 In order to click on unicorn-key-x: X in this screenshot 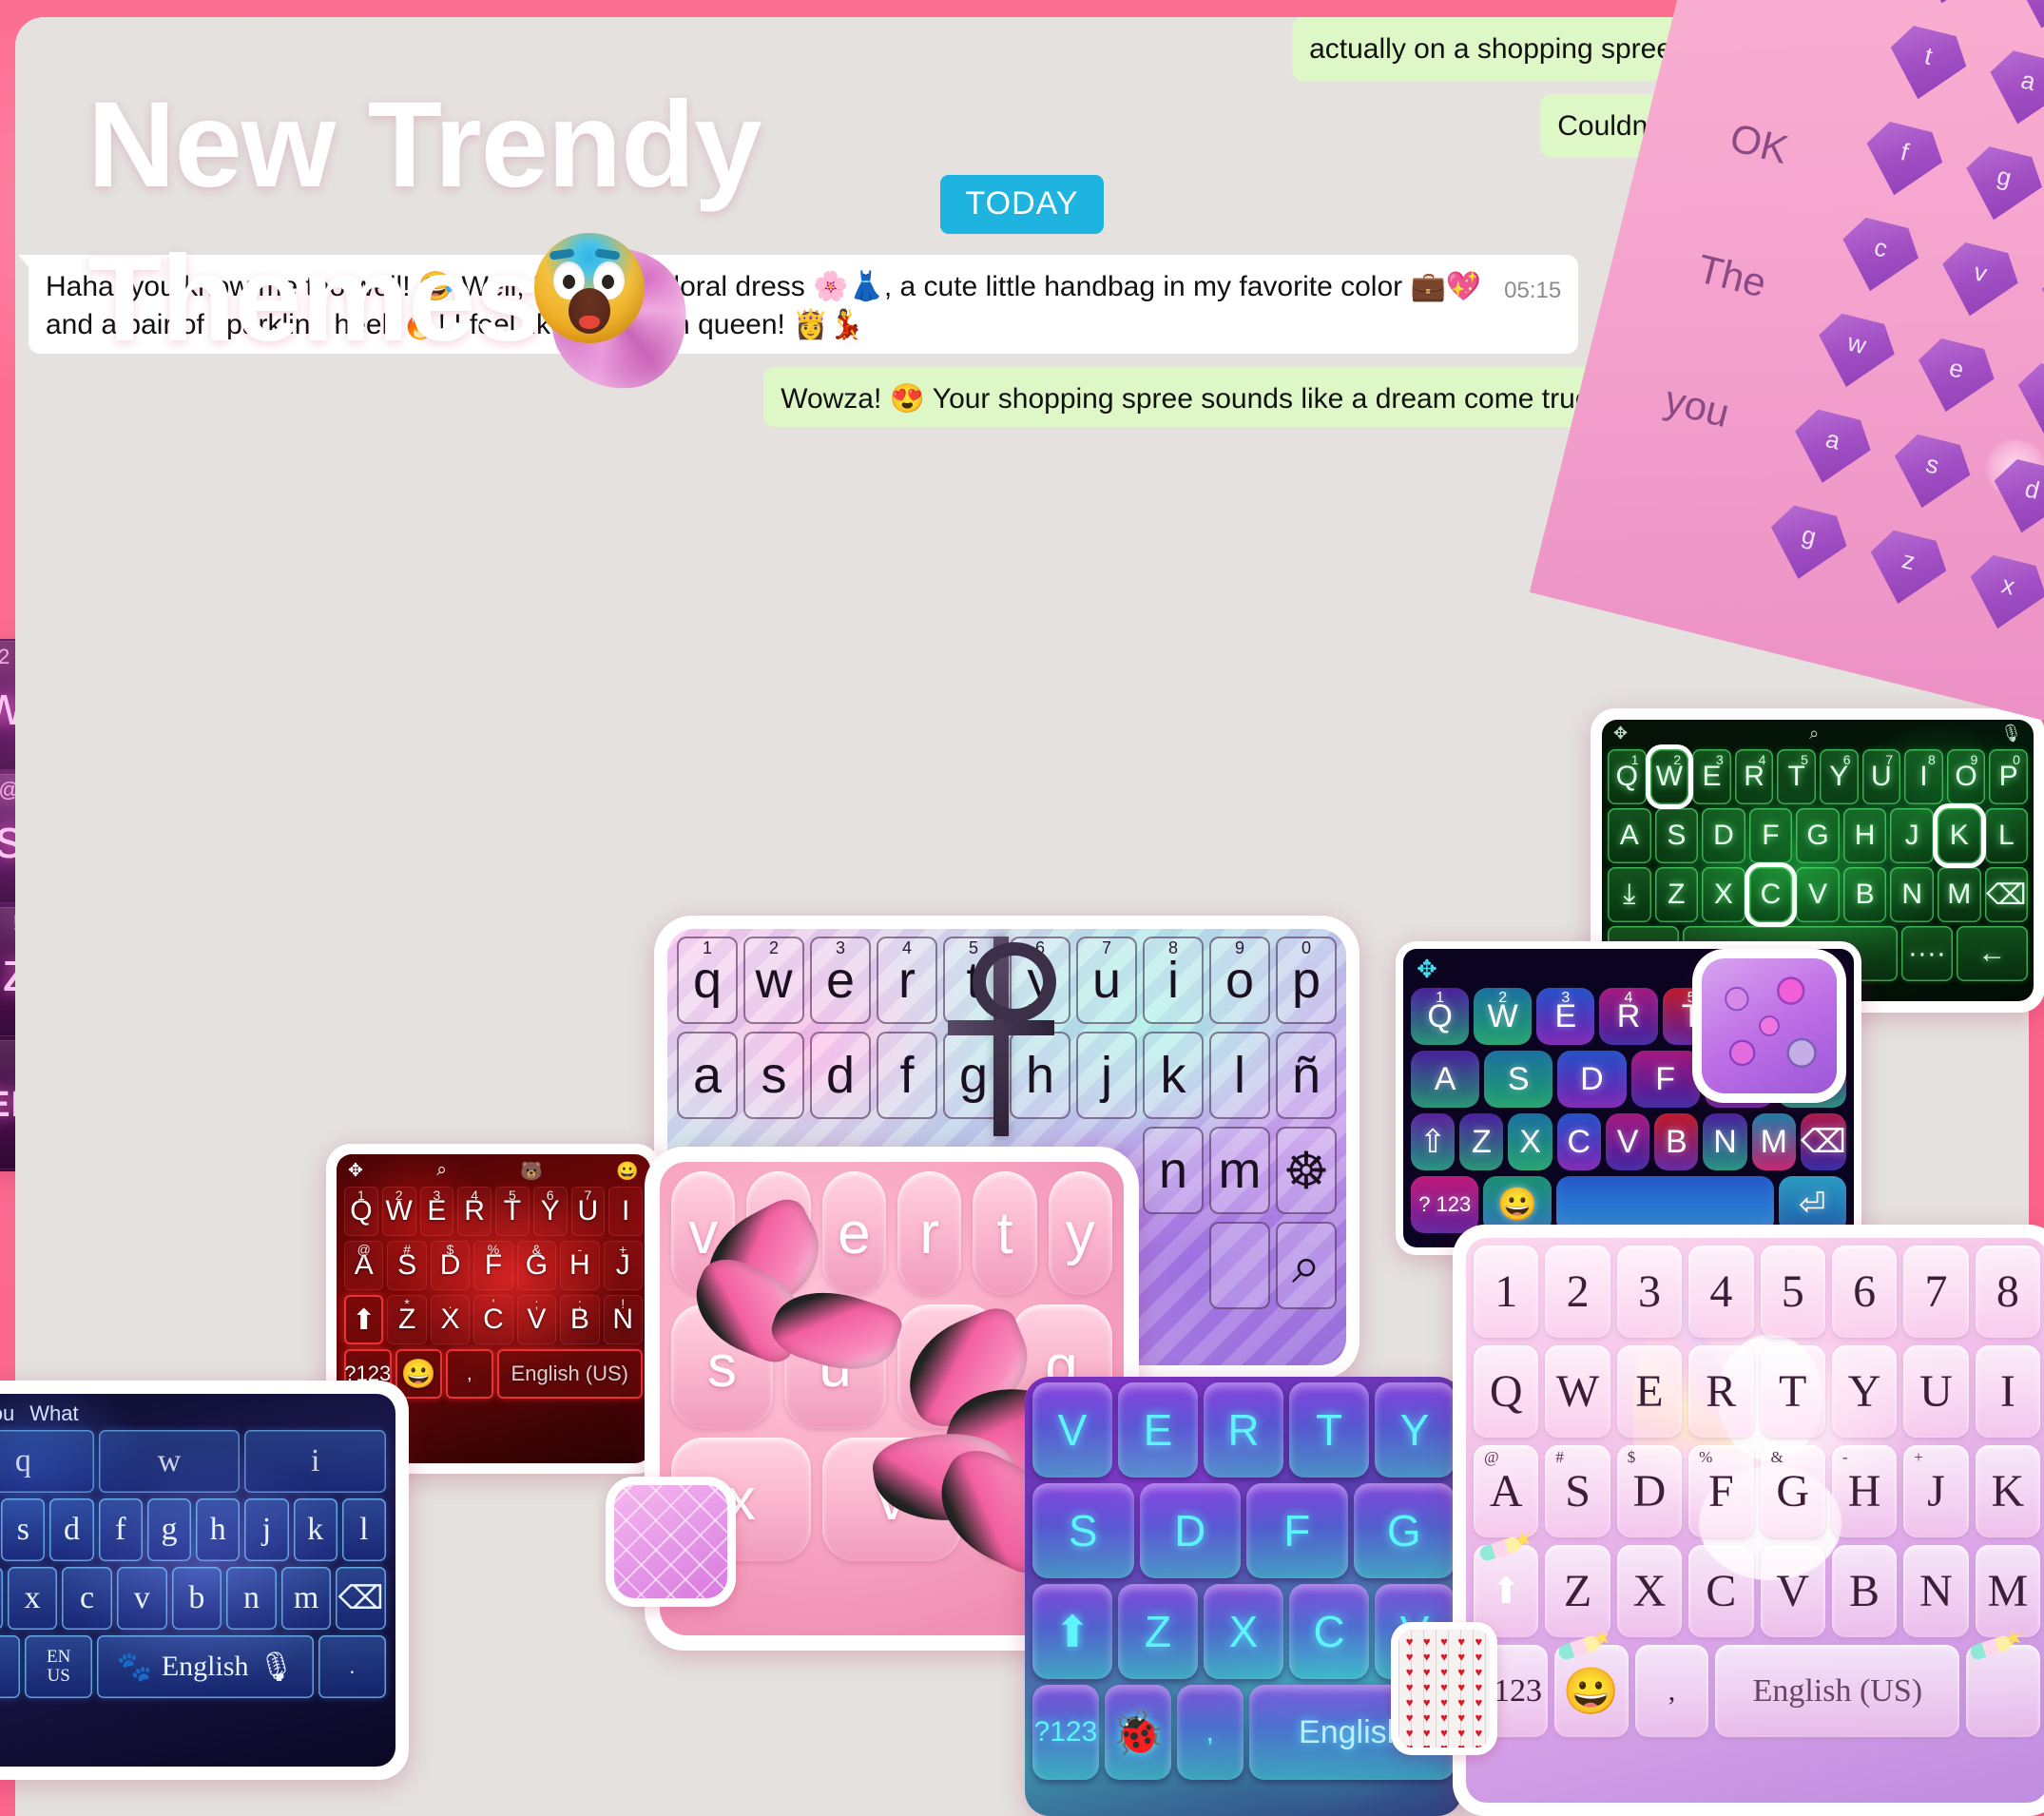, I will do `click(1649, 1591)`.